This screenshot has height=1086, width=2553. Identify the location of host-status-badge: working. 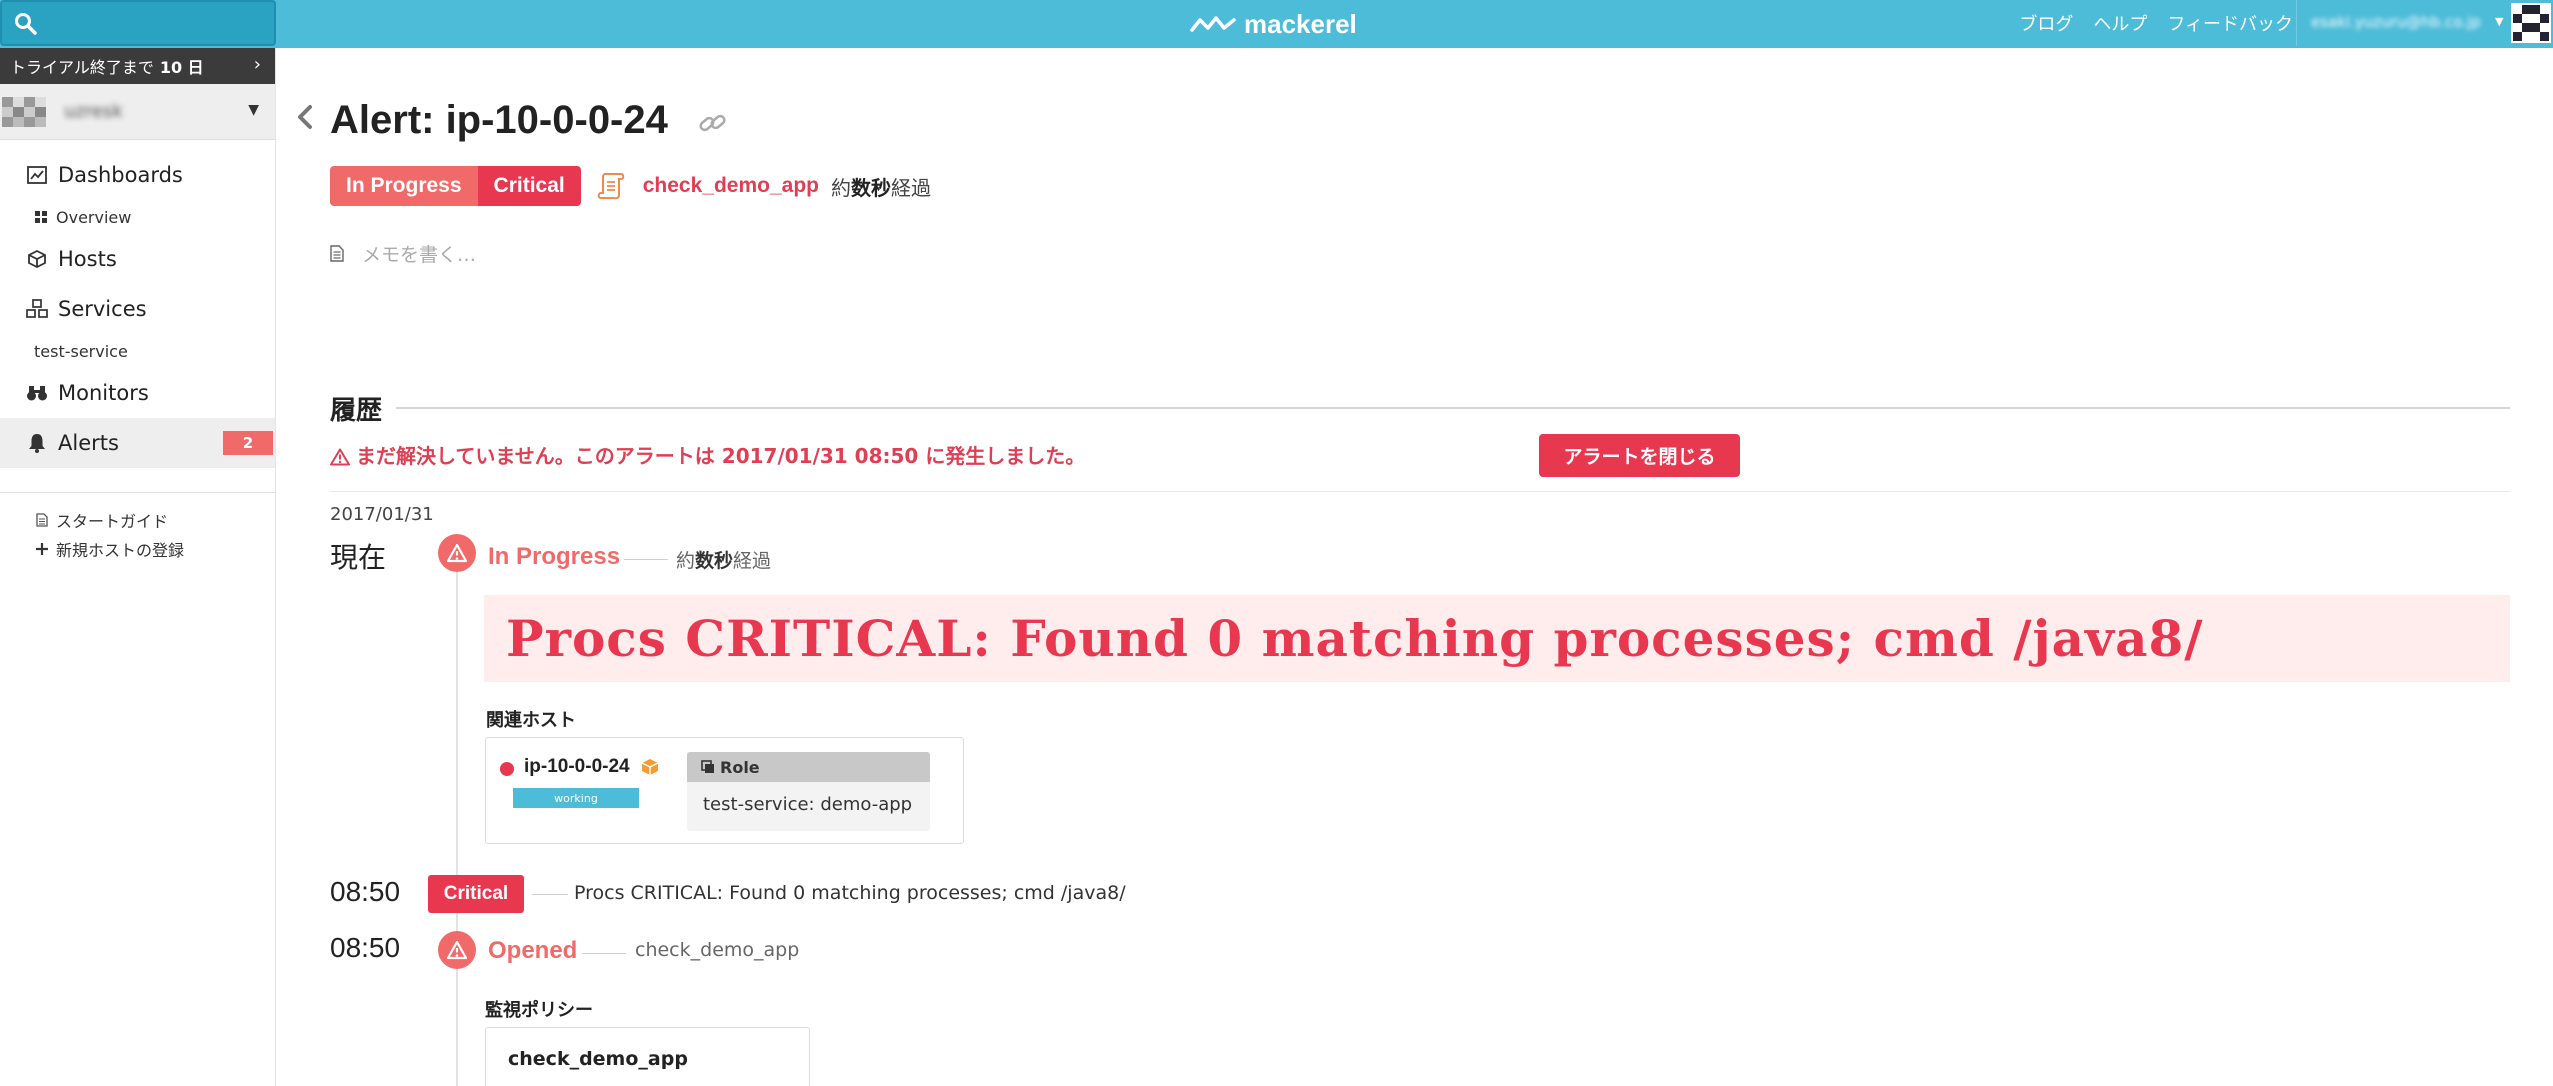
(576, 798).